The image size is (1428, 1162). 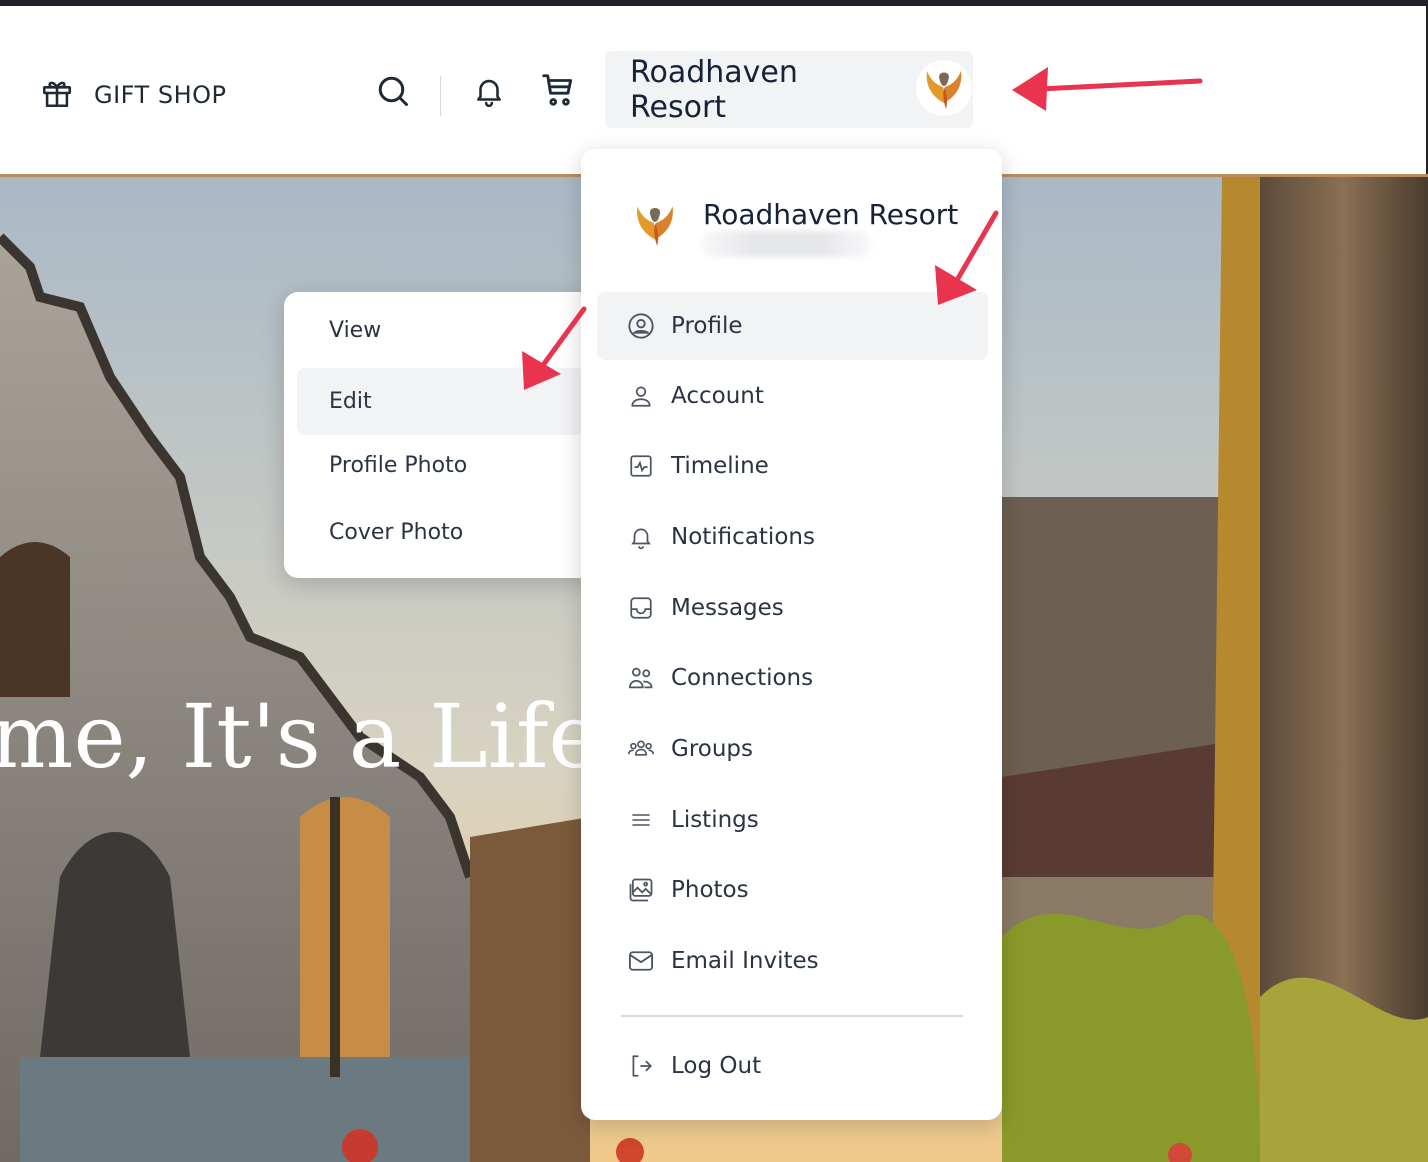 I want to click on redacted-account-handle, so click(x=786, y=244).